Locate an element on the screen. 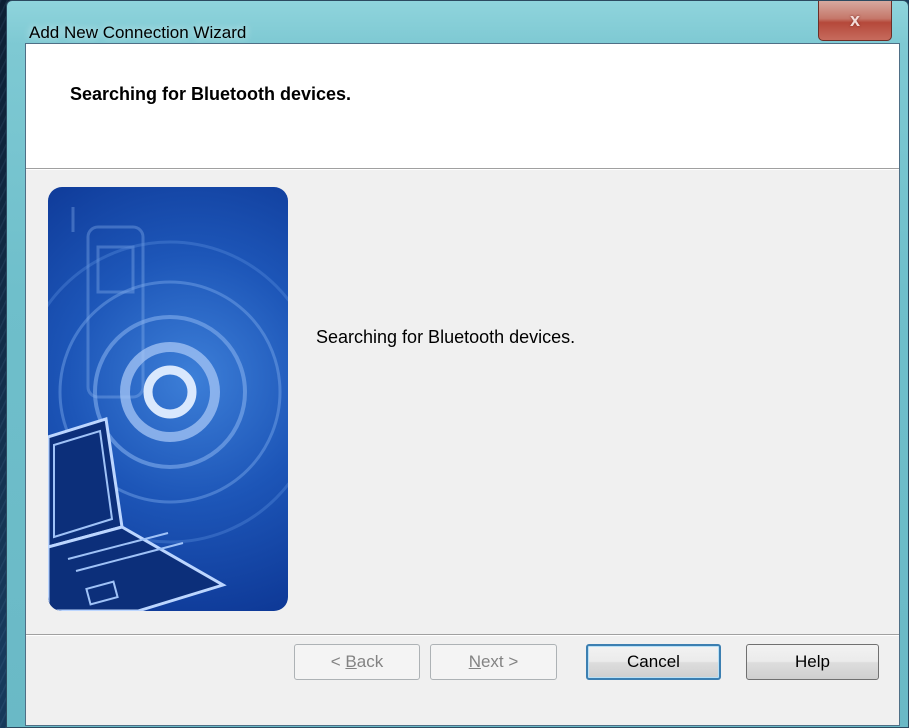 This screenshot has width=909, height=728. back-button: < Back is located at coordinates (357, 662).